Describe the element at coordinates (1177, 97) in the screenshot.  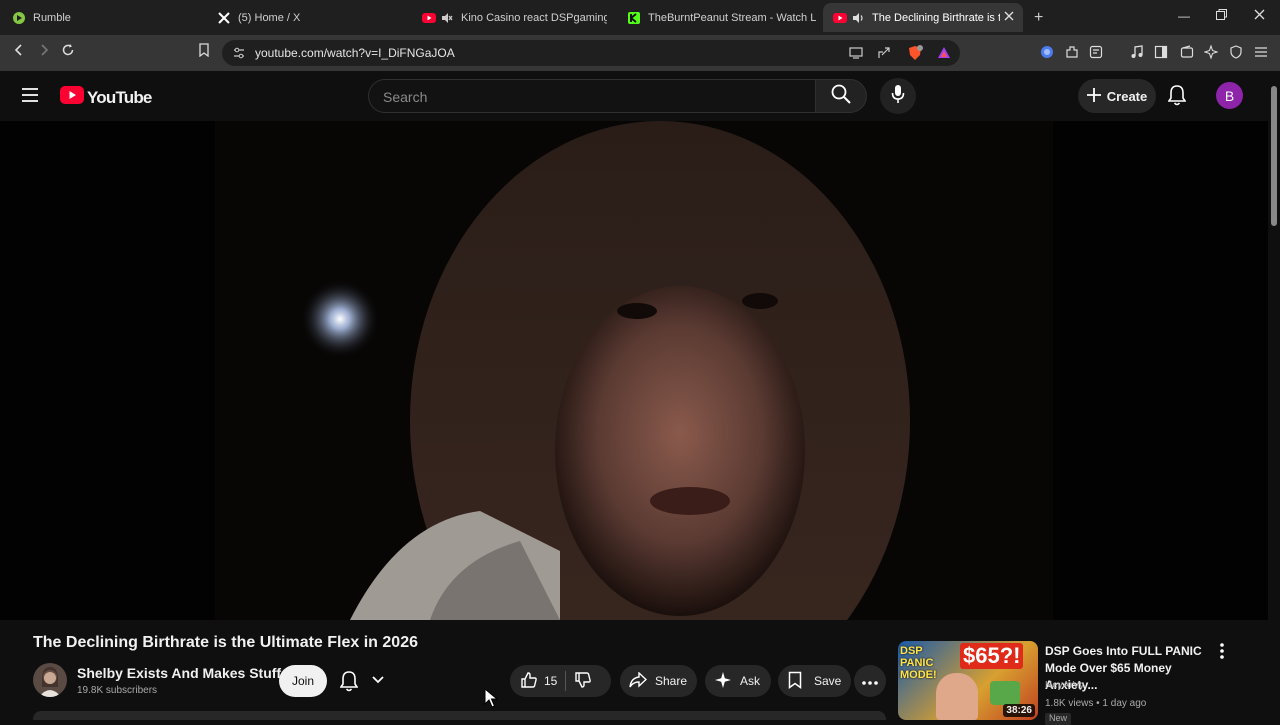
I see `notifications-bell-icon` at that location.